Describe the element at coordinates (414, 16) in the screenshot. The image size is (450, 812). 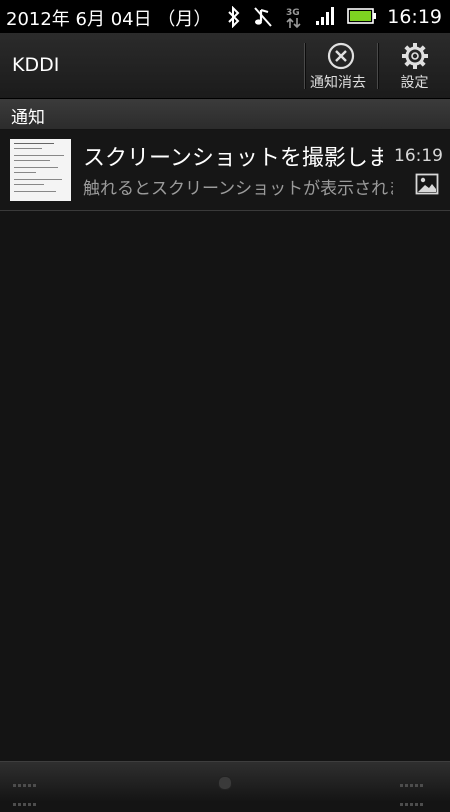
I see `status-time: 16:19` at that location.